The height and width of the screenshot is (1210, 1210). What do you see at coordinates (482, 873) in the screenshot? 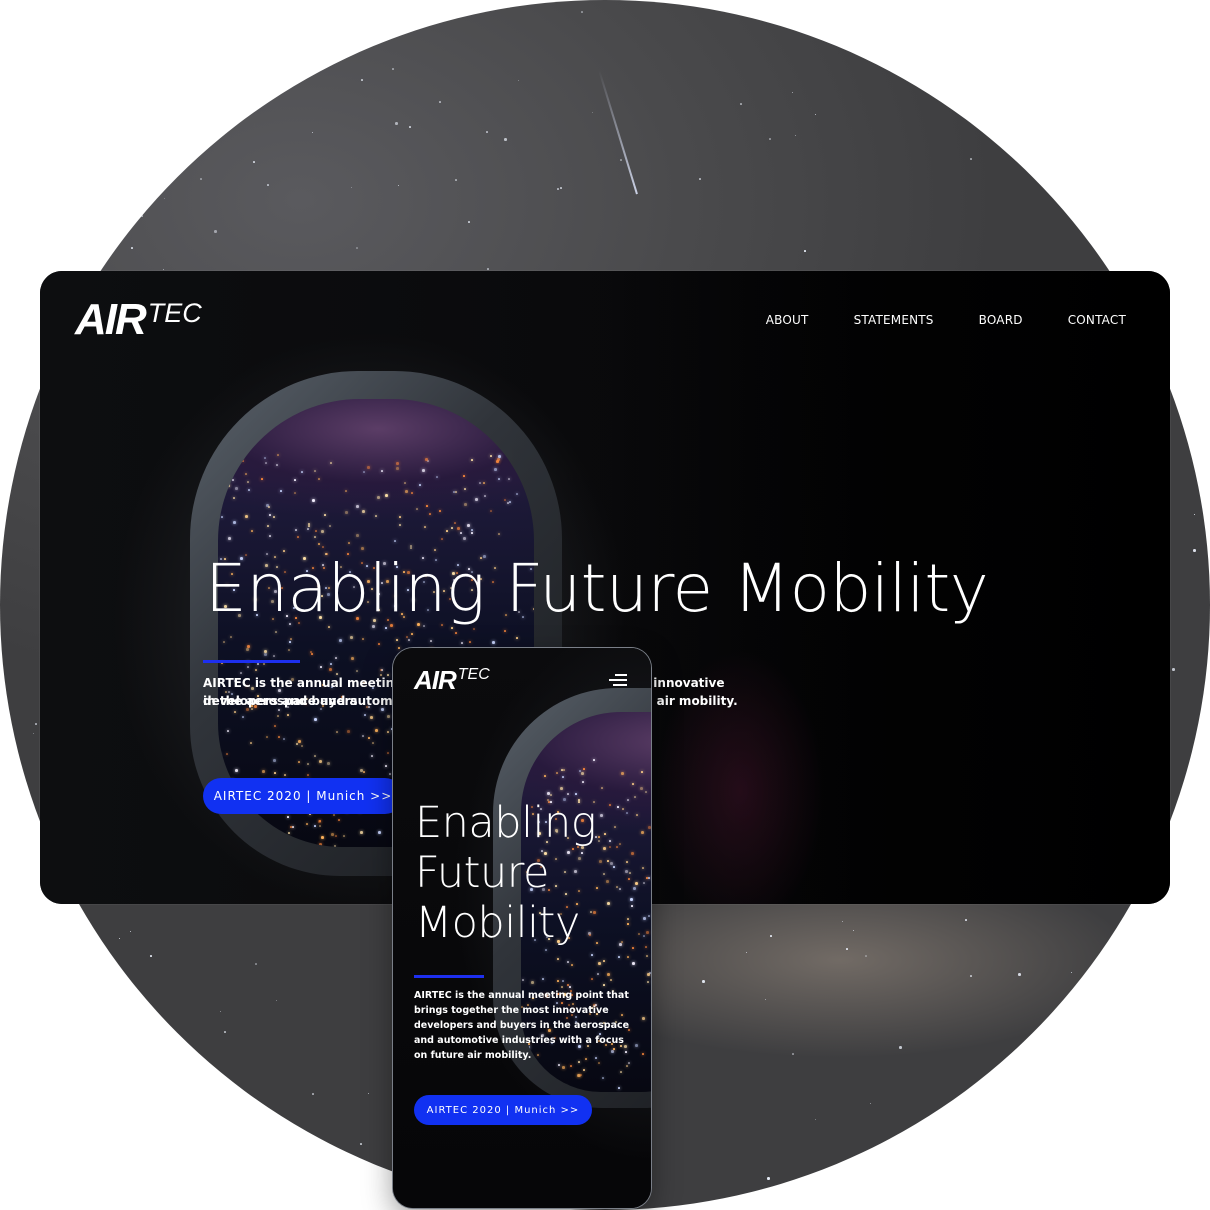
I see `mobile-hero-title-line-2: Future` at bounding box center [482, 873].